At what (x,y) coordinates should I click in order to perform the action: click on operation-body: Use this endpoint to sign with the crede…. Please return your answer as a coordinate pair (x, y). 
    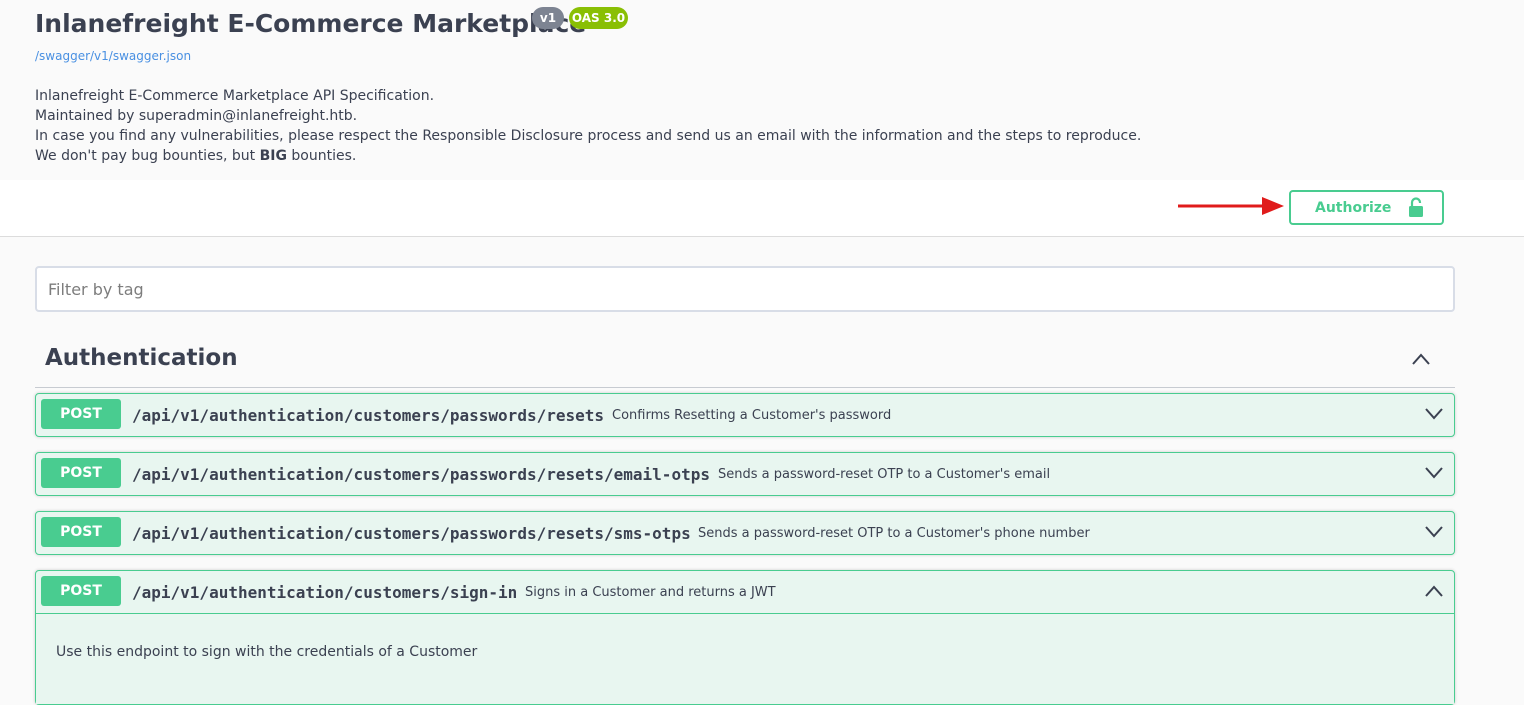
    Looking at the image, I should click on (745, 658).